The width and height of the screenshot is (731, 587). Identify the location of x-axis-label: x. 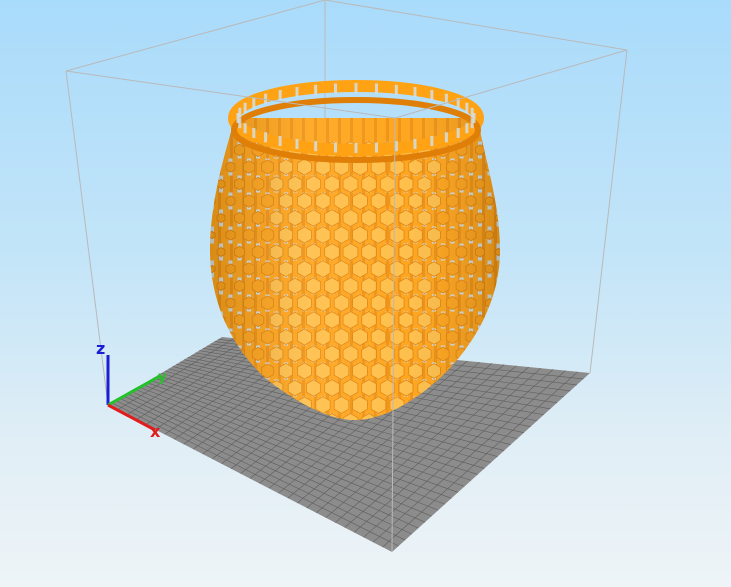
(155, 431).